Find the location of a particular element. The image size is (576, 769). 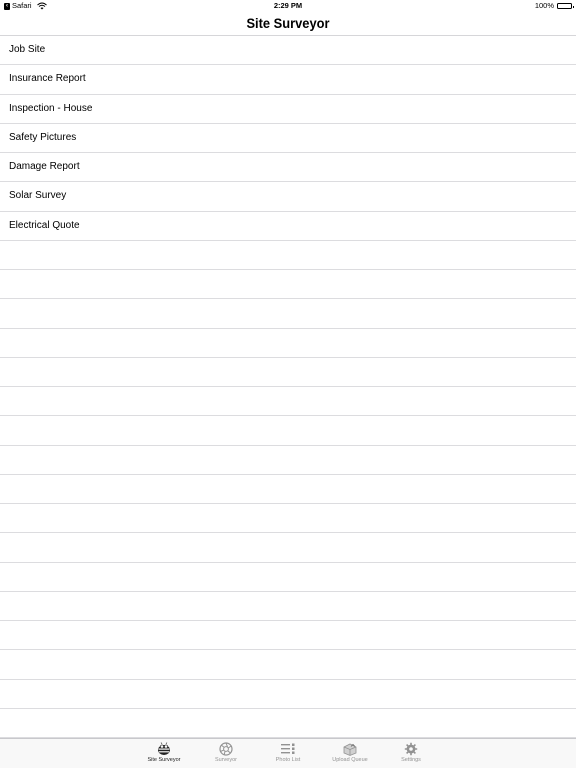

tab-photo-list: Photo List is located at coordinates (288, 754).